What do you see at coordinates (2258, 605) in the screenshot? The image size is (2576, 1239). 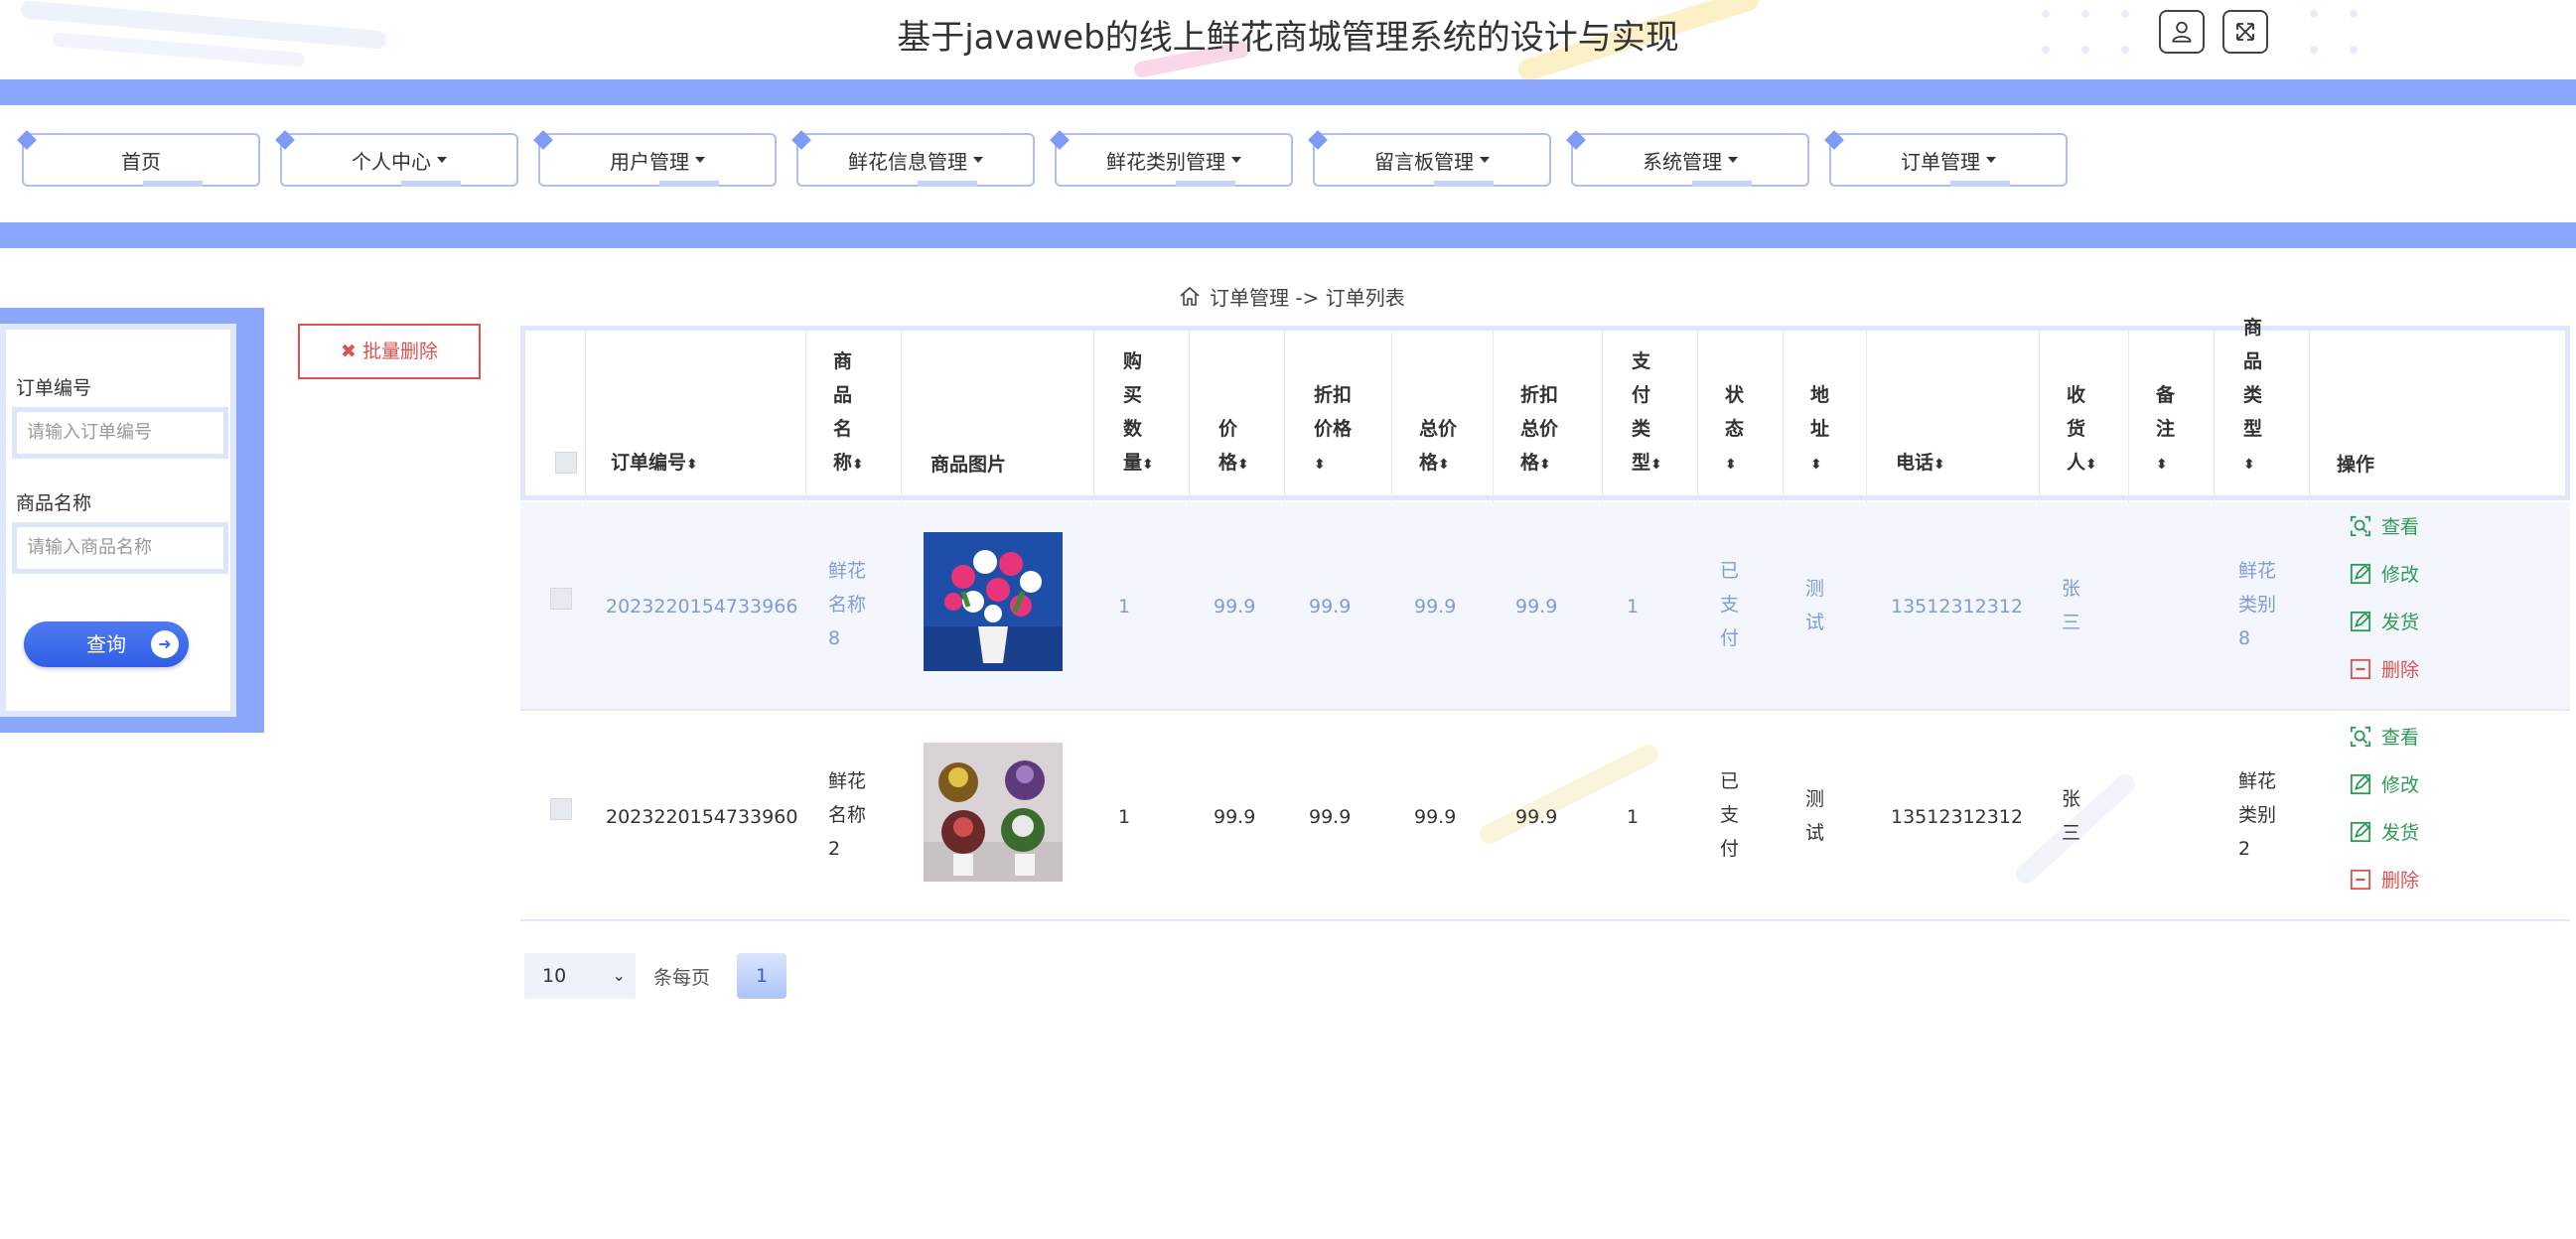 I see `cell-product-type: 鲜花 类别 8` at bounding box center [2258, 605].